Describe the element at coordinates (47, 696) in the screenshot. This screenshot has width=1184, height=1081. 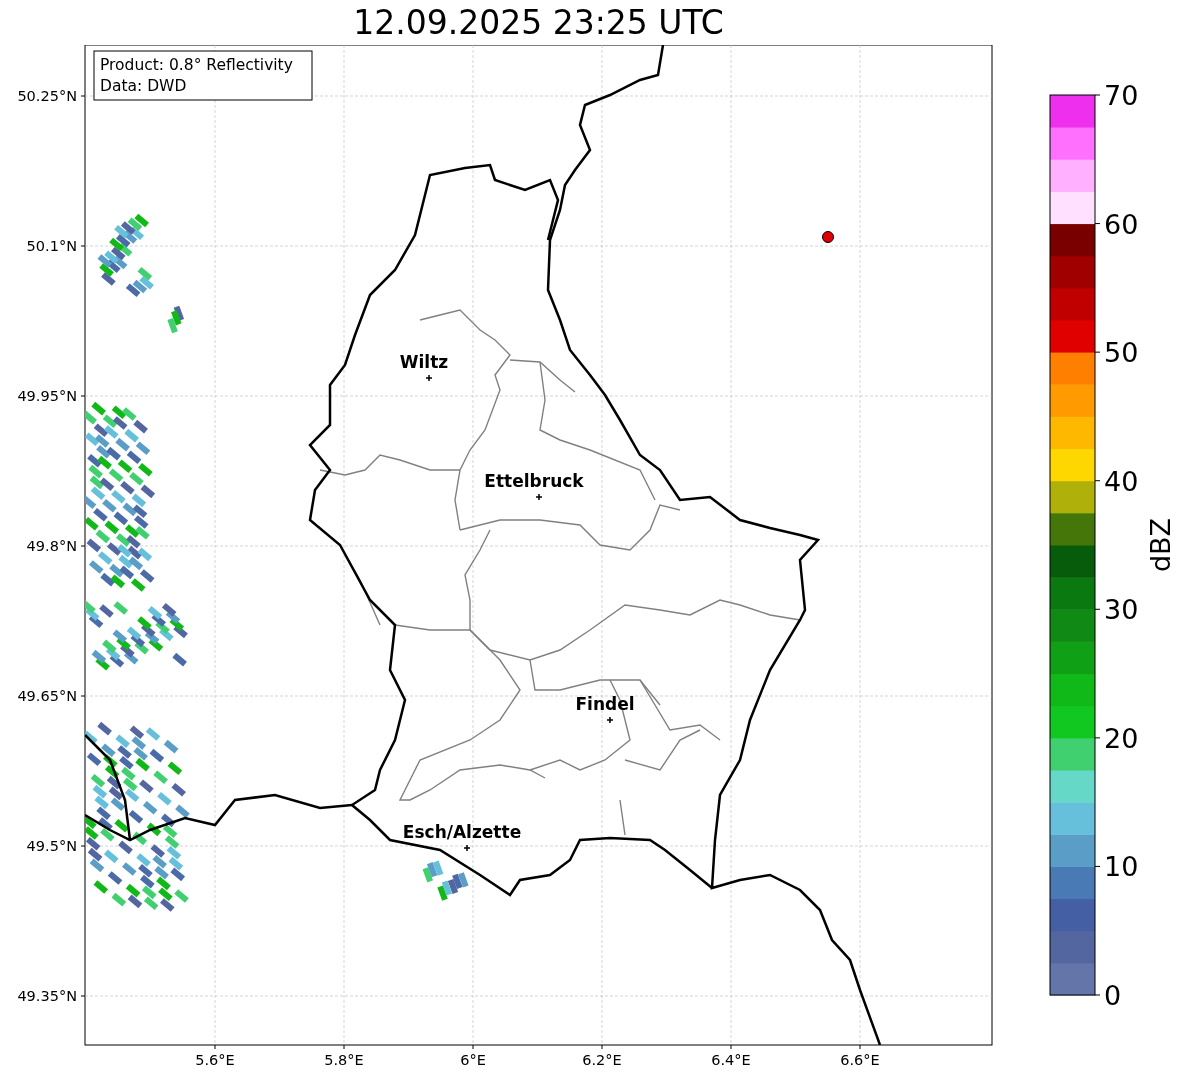
I see `y-tick-label: 49.65°N` at that location.